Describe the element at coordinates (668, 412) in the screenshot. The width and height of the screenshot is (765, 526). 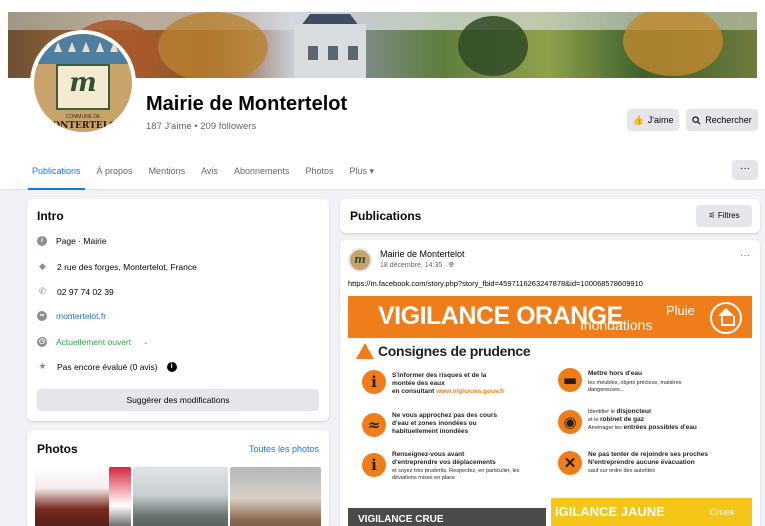
I see `poster-item-5-line: Identifier le disjoncteur` at that location.